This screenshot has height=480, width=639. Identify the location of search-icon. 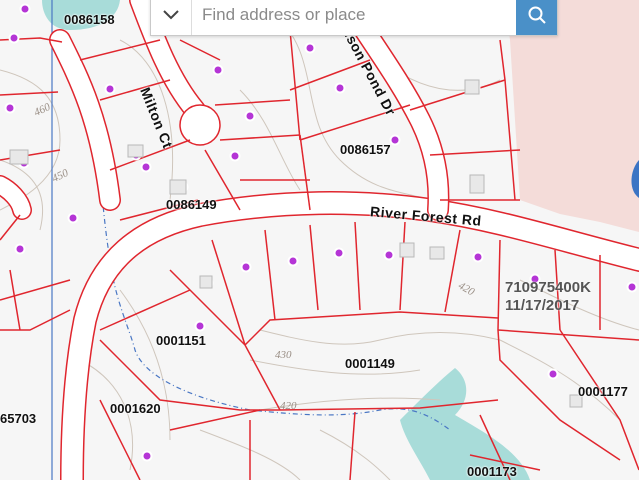
(537, 15).